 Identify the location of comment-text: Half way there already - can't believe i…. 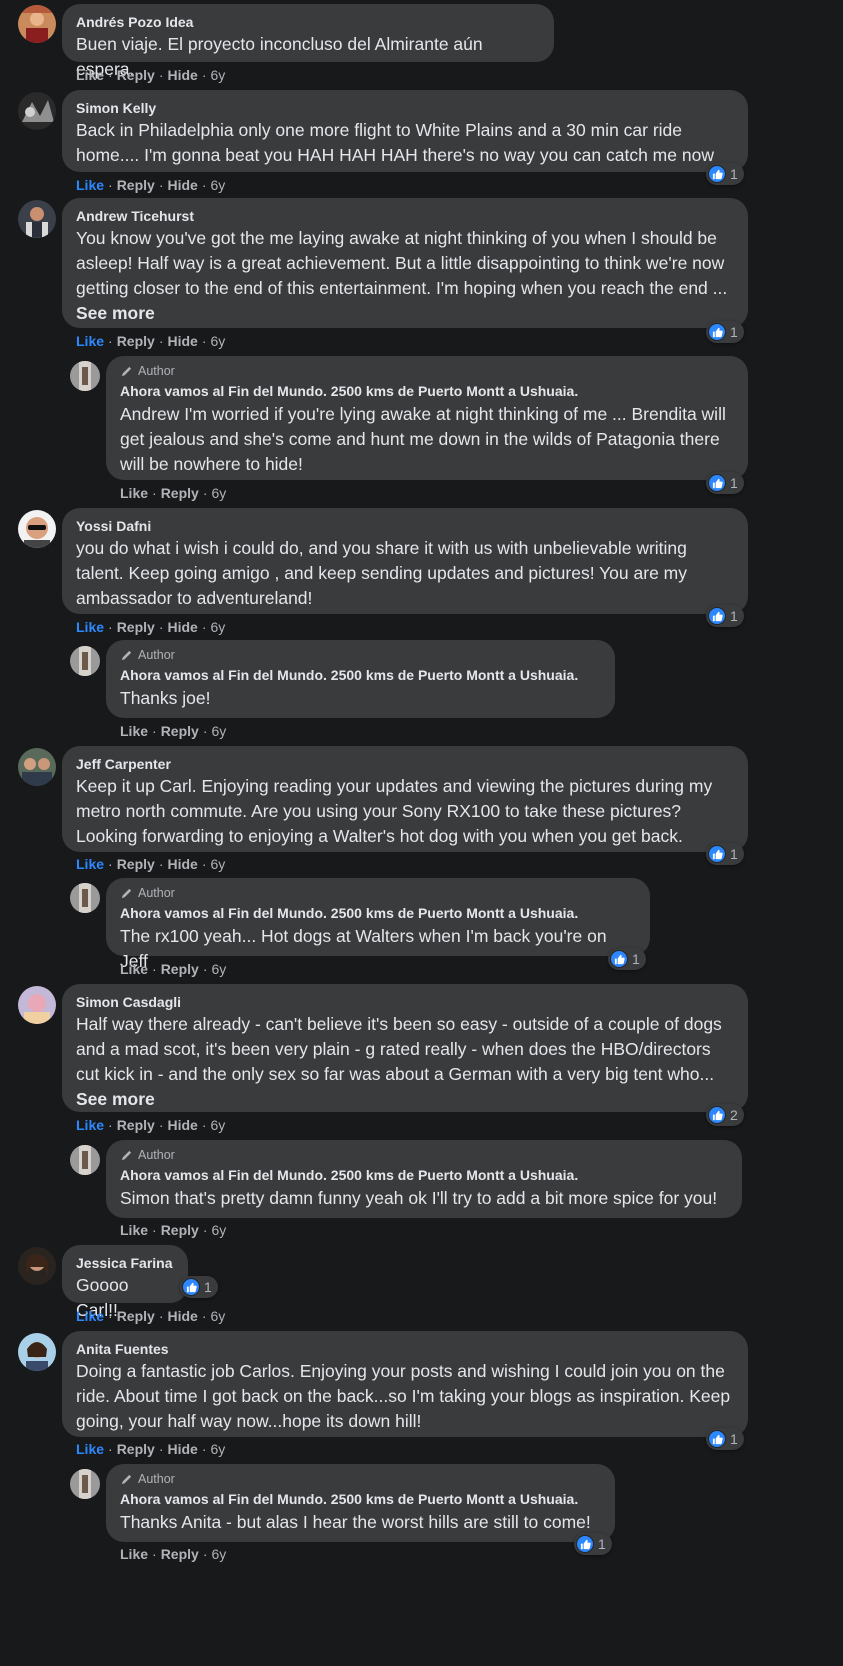
(399, 1061).